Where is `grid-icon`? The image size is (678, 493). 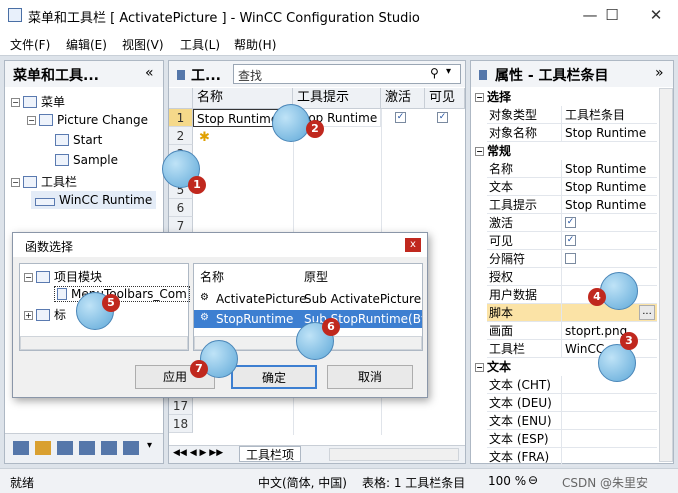 grid-icon is located at coordinates (131, 448).